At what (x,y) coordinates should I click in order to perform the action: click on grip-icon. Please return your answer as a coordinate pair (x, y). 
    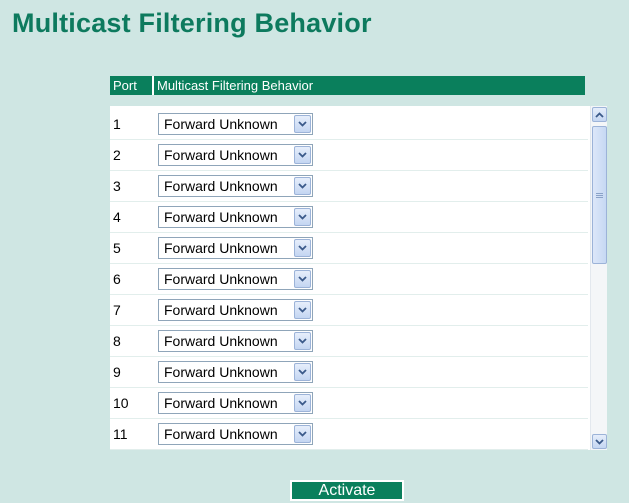
    Looking at the image, I should click on (599, 195).